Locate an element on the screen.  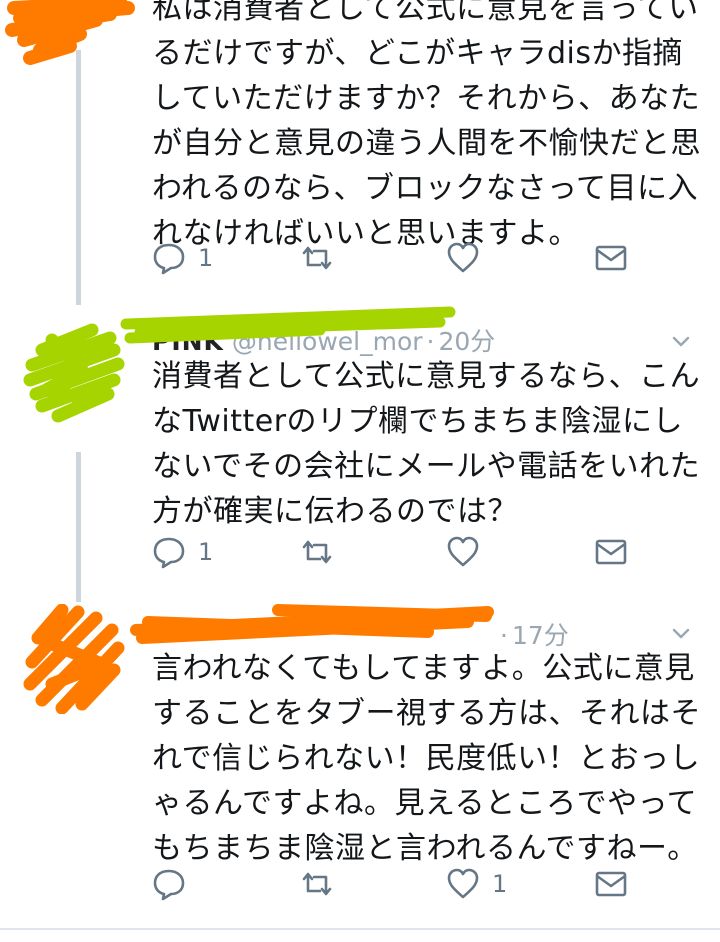
like-button: 1 is located at coordinates (476, 884).